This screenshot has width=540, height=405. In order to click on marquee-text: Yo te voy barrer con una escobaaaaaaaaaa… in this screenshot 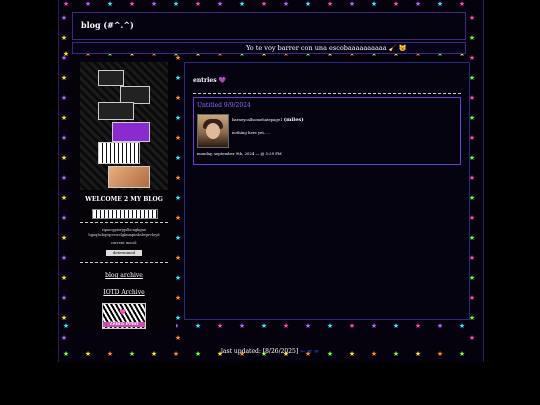, I will do `click(326, 48)`.